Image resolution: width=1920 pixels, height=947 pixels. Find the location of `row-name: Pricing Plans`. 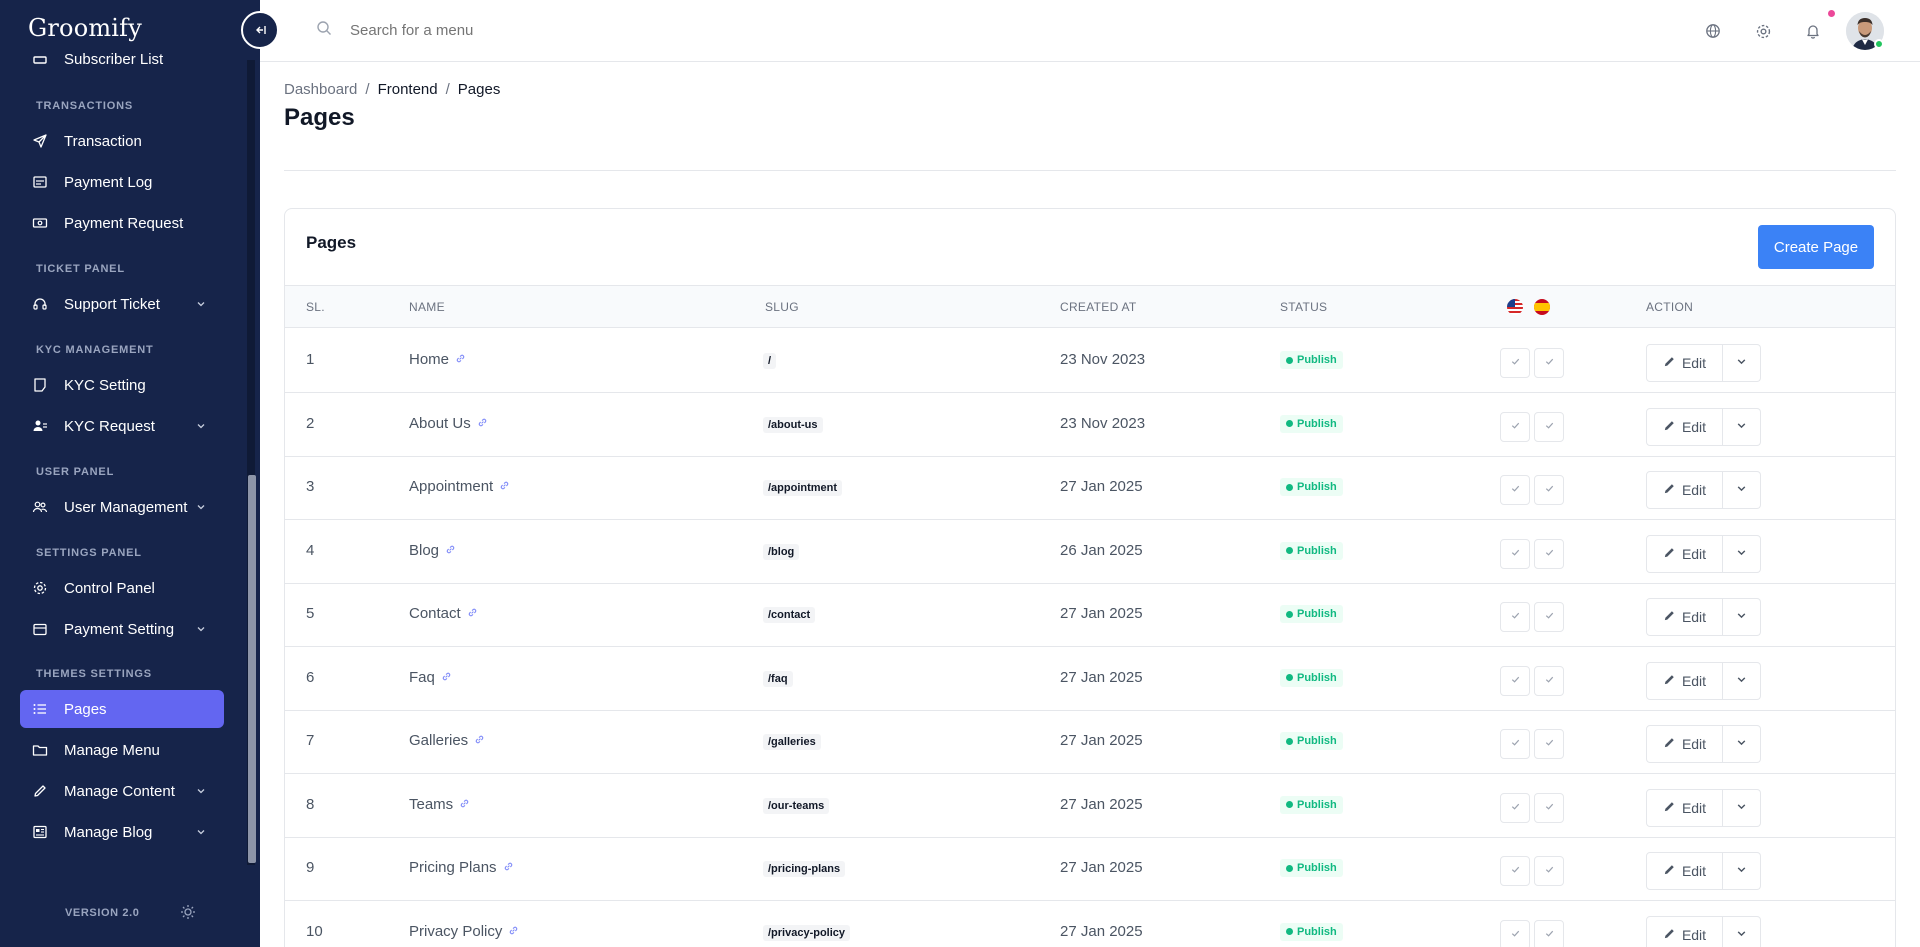

row-name: Pricing Plans is located at coordinates (461, 867).